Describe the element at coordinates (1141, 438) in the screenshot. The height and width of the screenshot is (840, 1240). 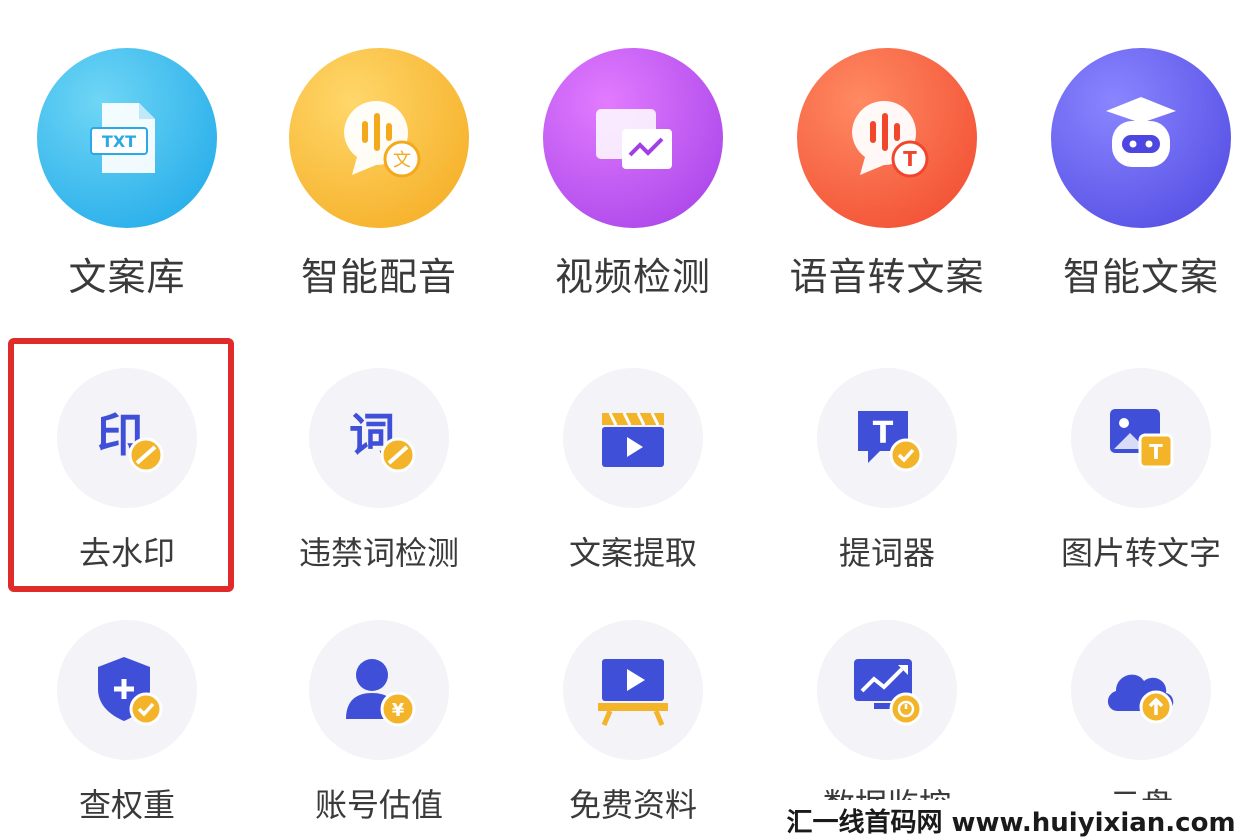
I see `image-to-text-icon: T` at that location.